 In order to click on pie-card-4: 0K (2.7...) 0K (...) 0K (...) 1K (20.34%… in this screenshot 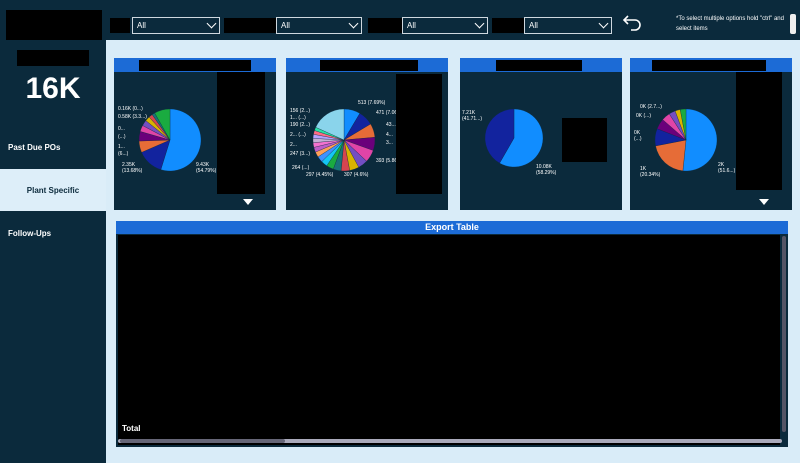, I will do `click(711, 134)`.